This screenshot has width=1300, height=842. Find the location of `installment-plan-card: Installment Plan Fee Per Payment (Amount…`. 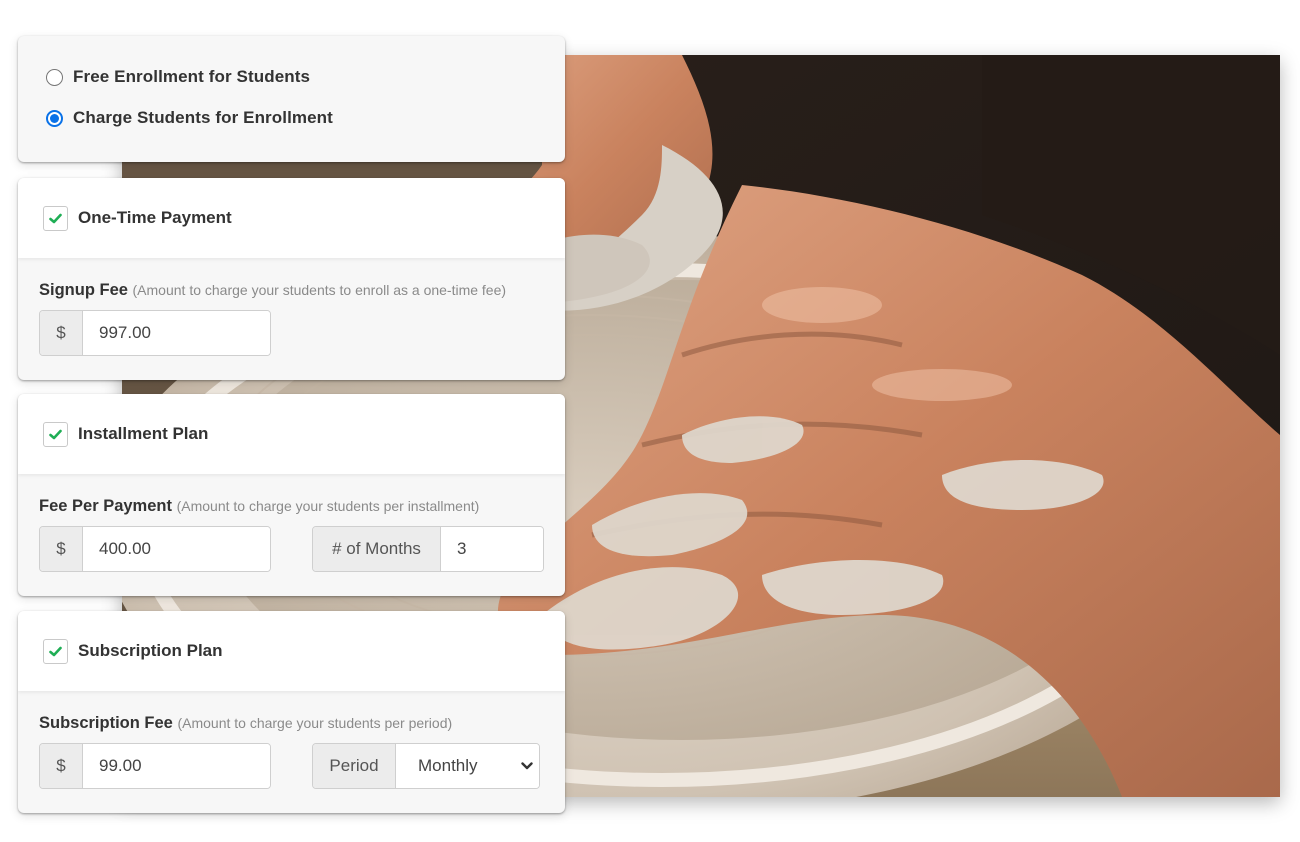

installment-plan-card: Installment Plan Fee Per Payment (Amount… is located at coordinates (291, 495).